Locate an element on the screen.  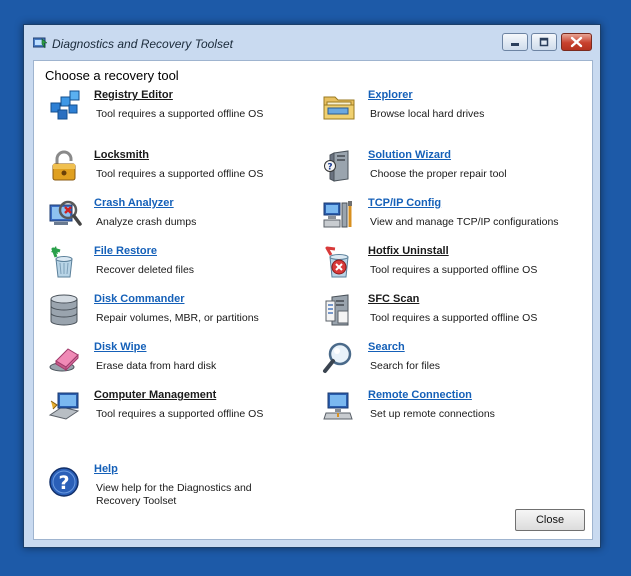
tool-description: Repair volumes, MBR, or partitions is located at coordinates (177, 318).